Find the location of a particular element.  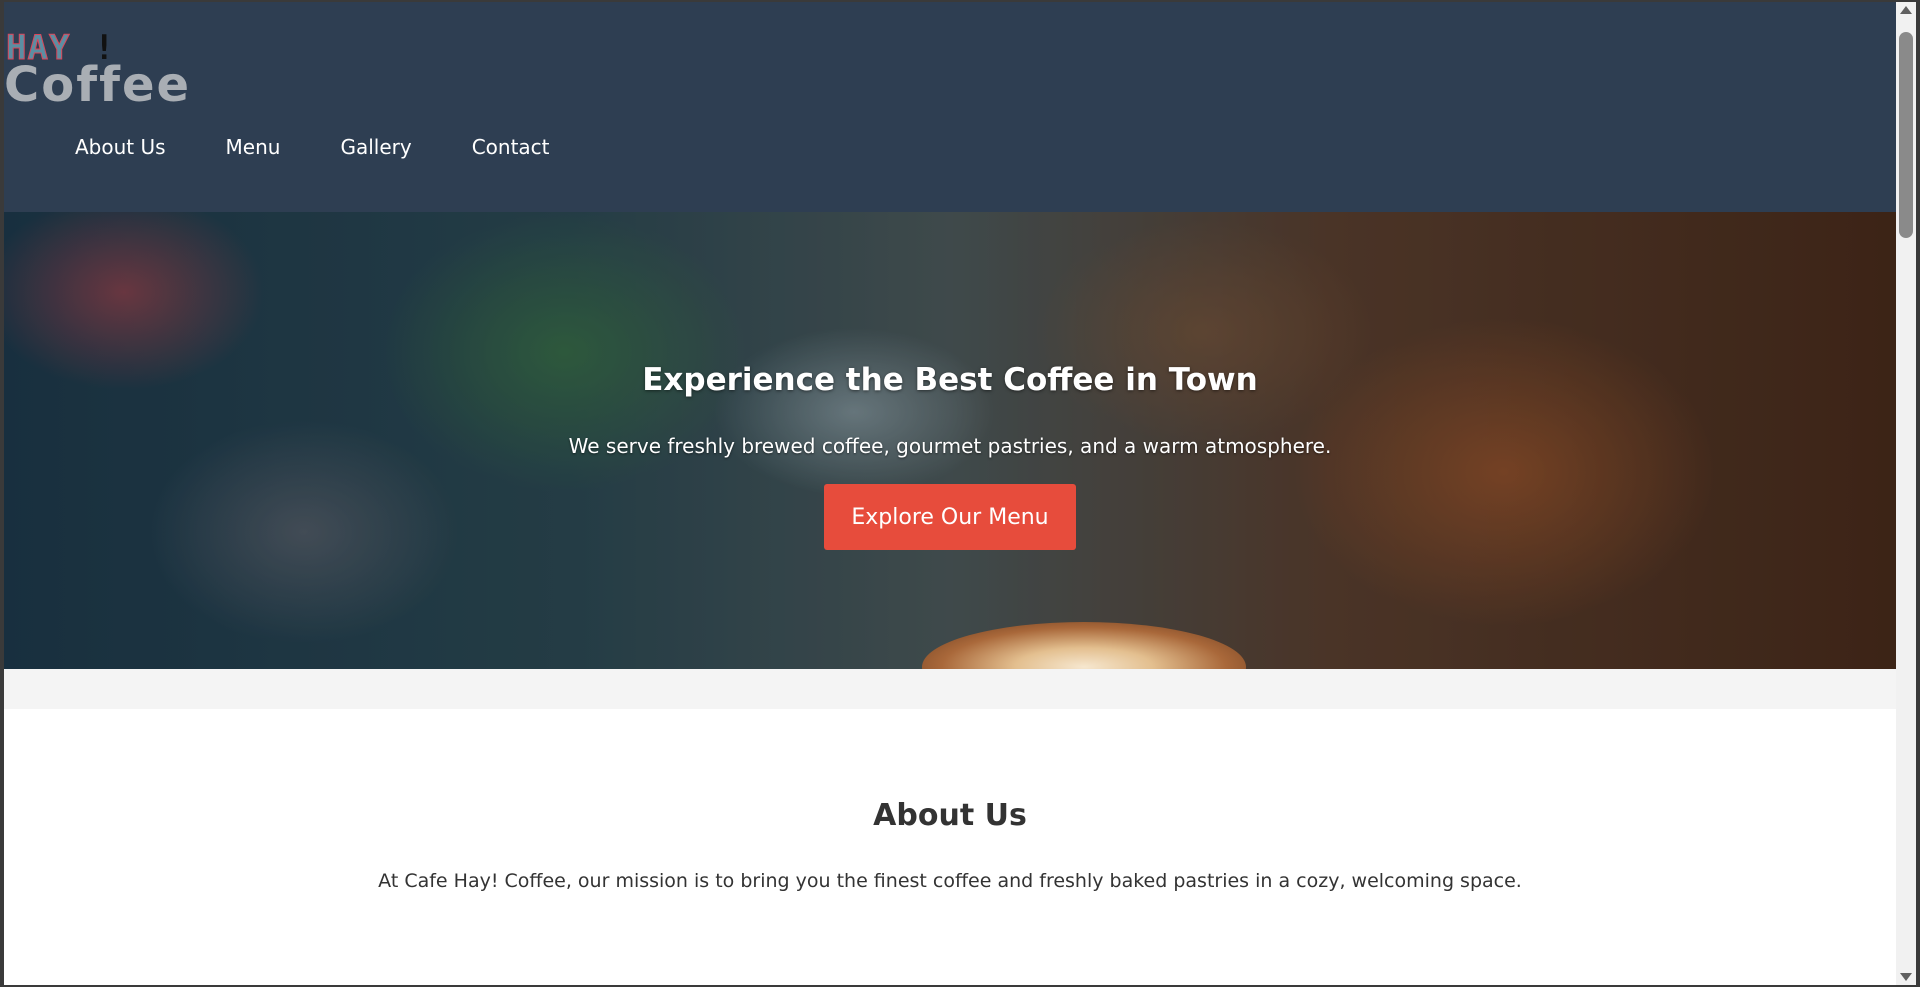

nav-link-gallery: Gallery is located at coordinates (375, 147).